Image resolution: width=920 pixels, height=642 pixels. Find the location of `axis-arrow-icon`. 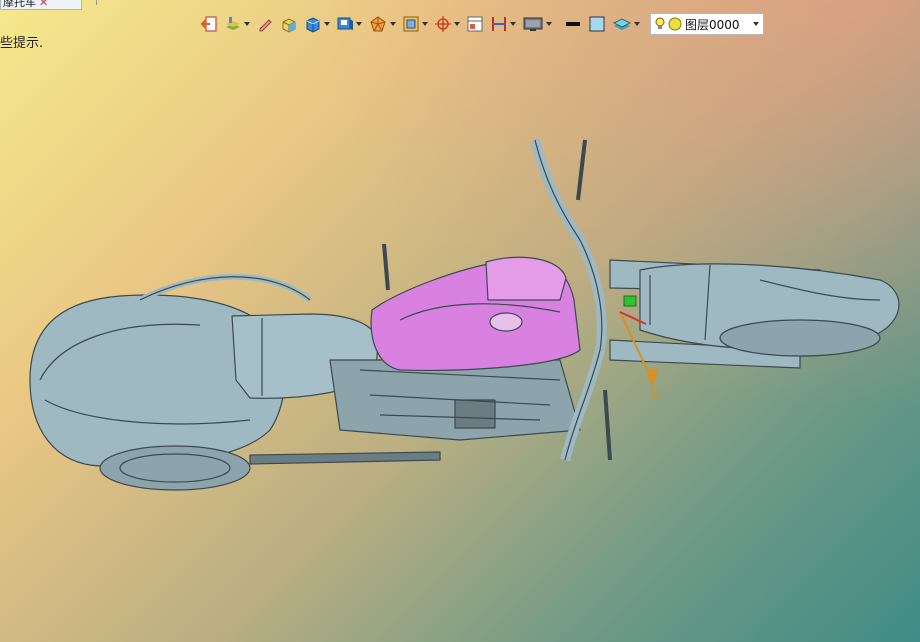

axis-arrow-icon is located at coordinates (652, 379).